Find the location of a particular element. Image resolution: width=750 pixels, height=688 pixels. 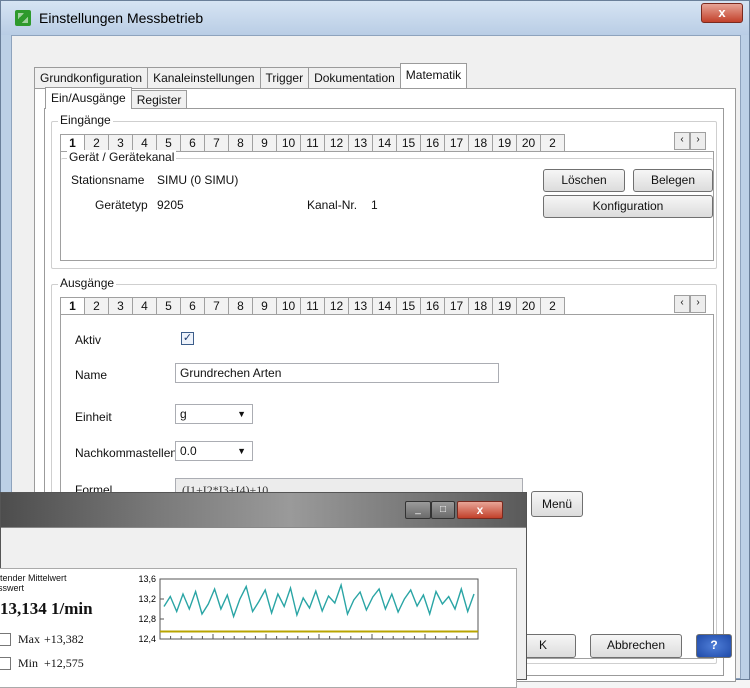

tab-dokumentation: Dokumentation is located at coordinates (354, 77).